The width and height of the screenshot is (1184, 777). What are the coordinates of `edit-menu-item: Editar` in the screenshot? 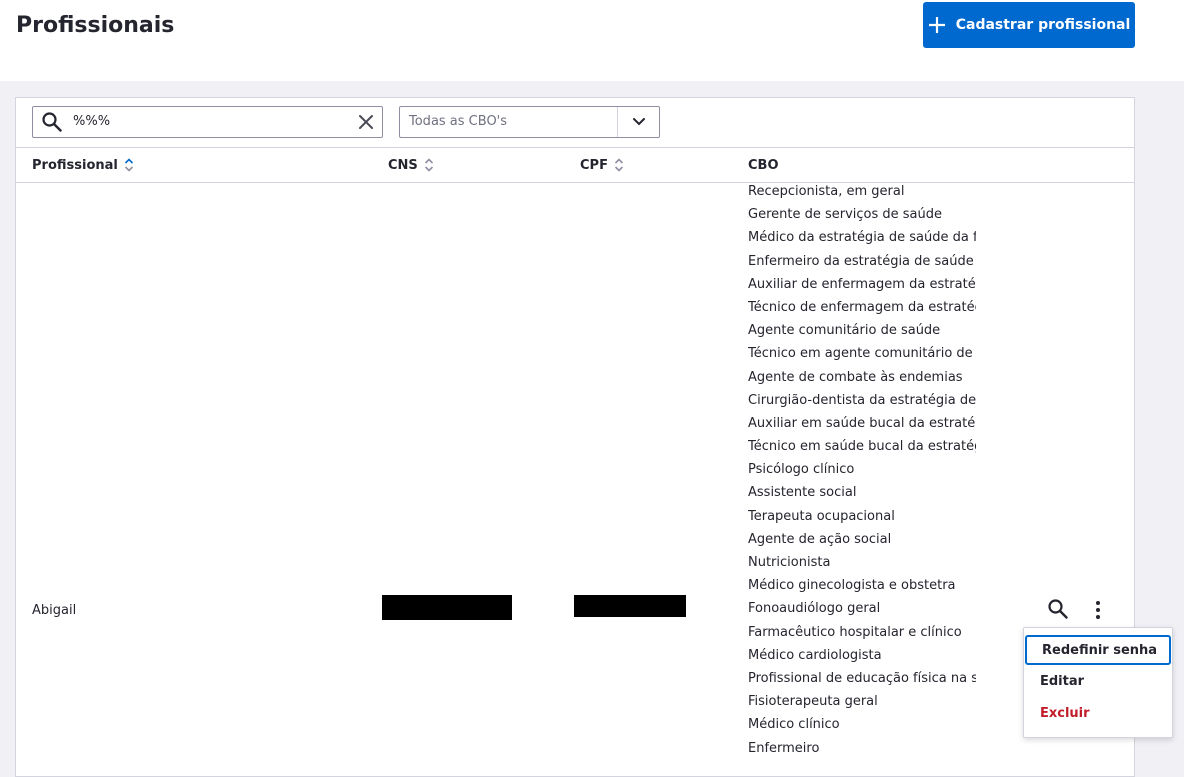 It's located at (1098, 682).